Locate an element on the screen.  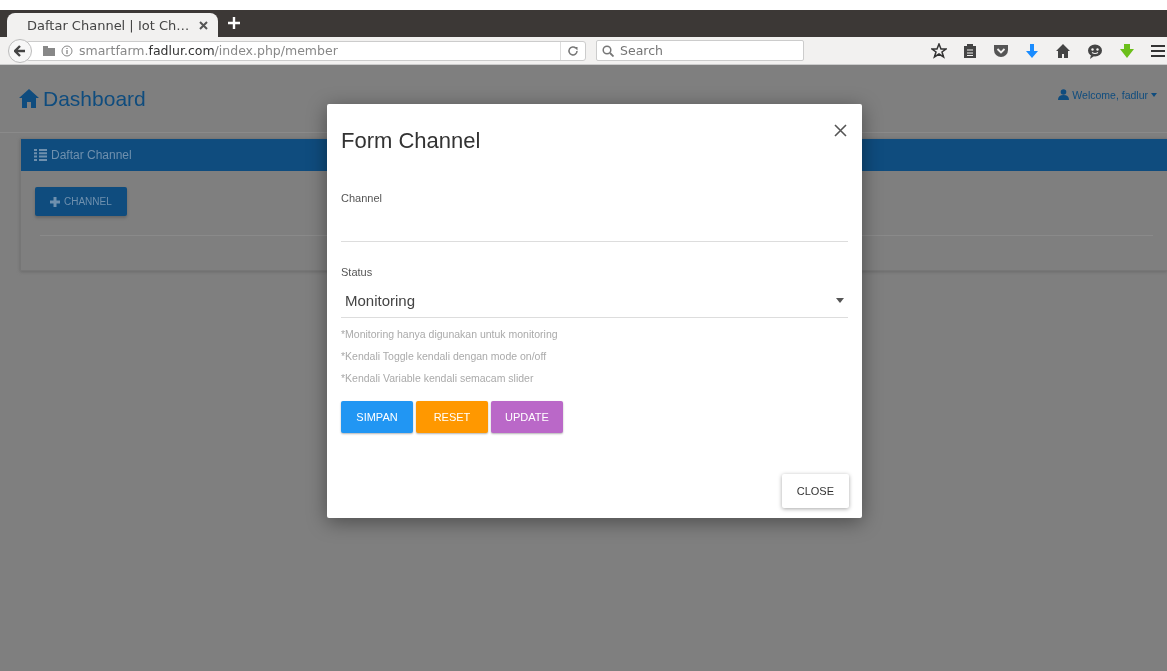
modal-title: Form Channel is located at coordinates (411, 140).